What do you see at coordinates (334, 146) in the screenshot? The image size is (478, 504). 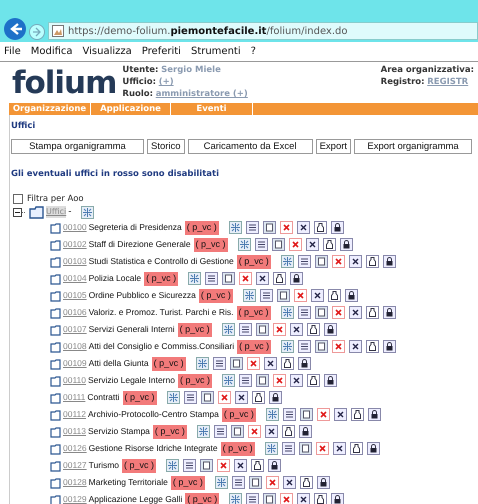 I see `toolbar-button: Export` at bounding box center [334, 146].